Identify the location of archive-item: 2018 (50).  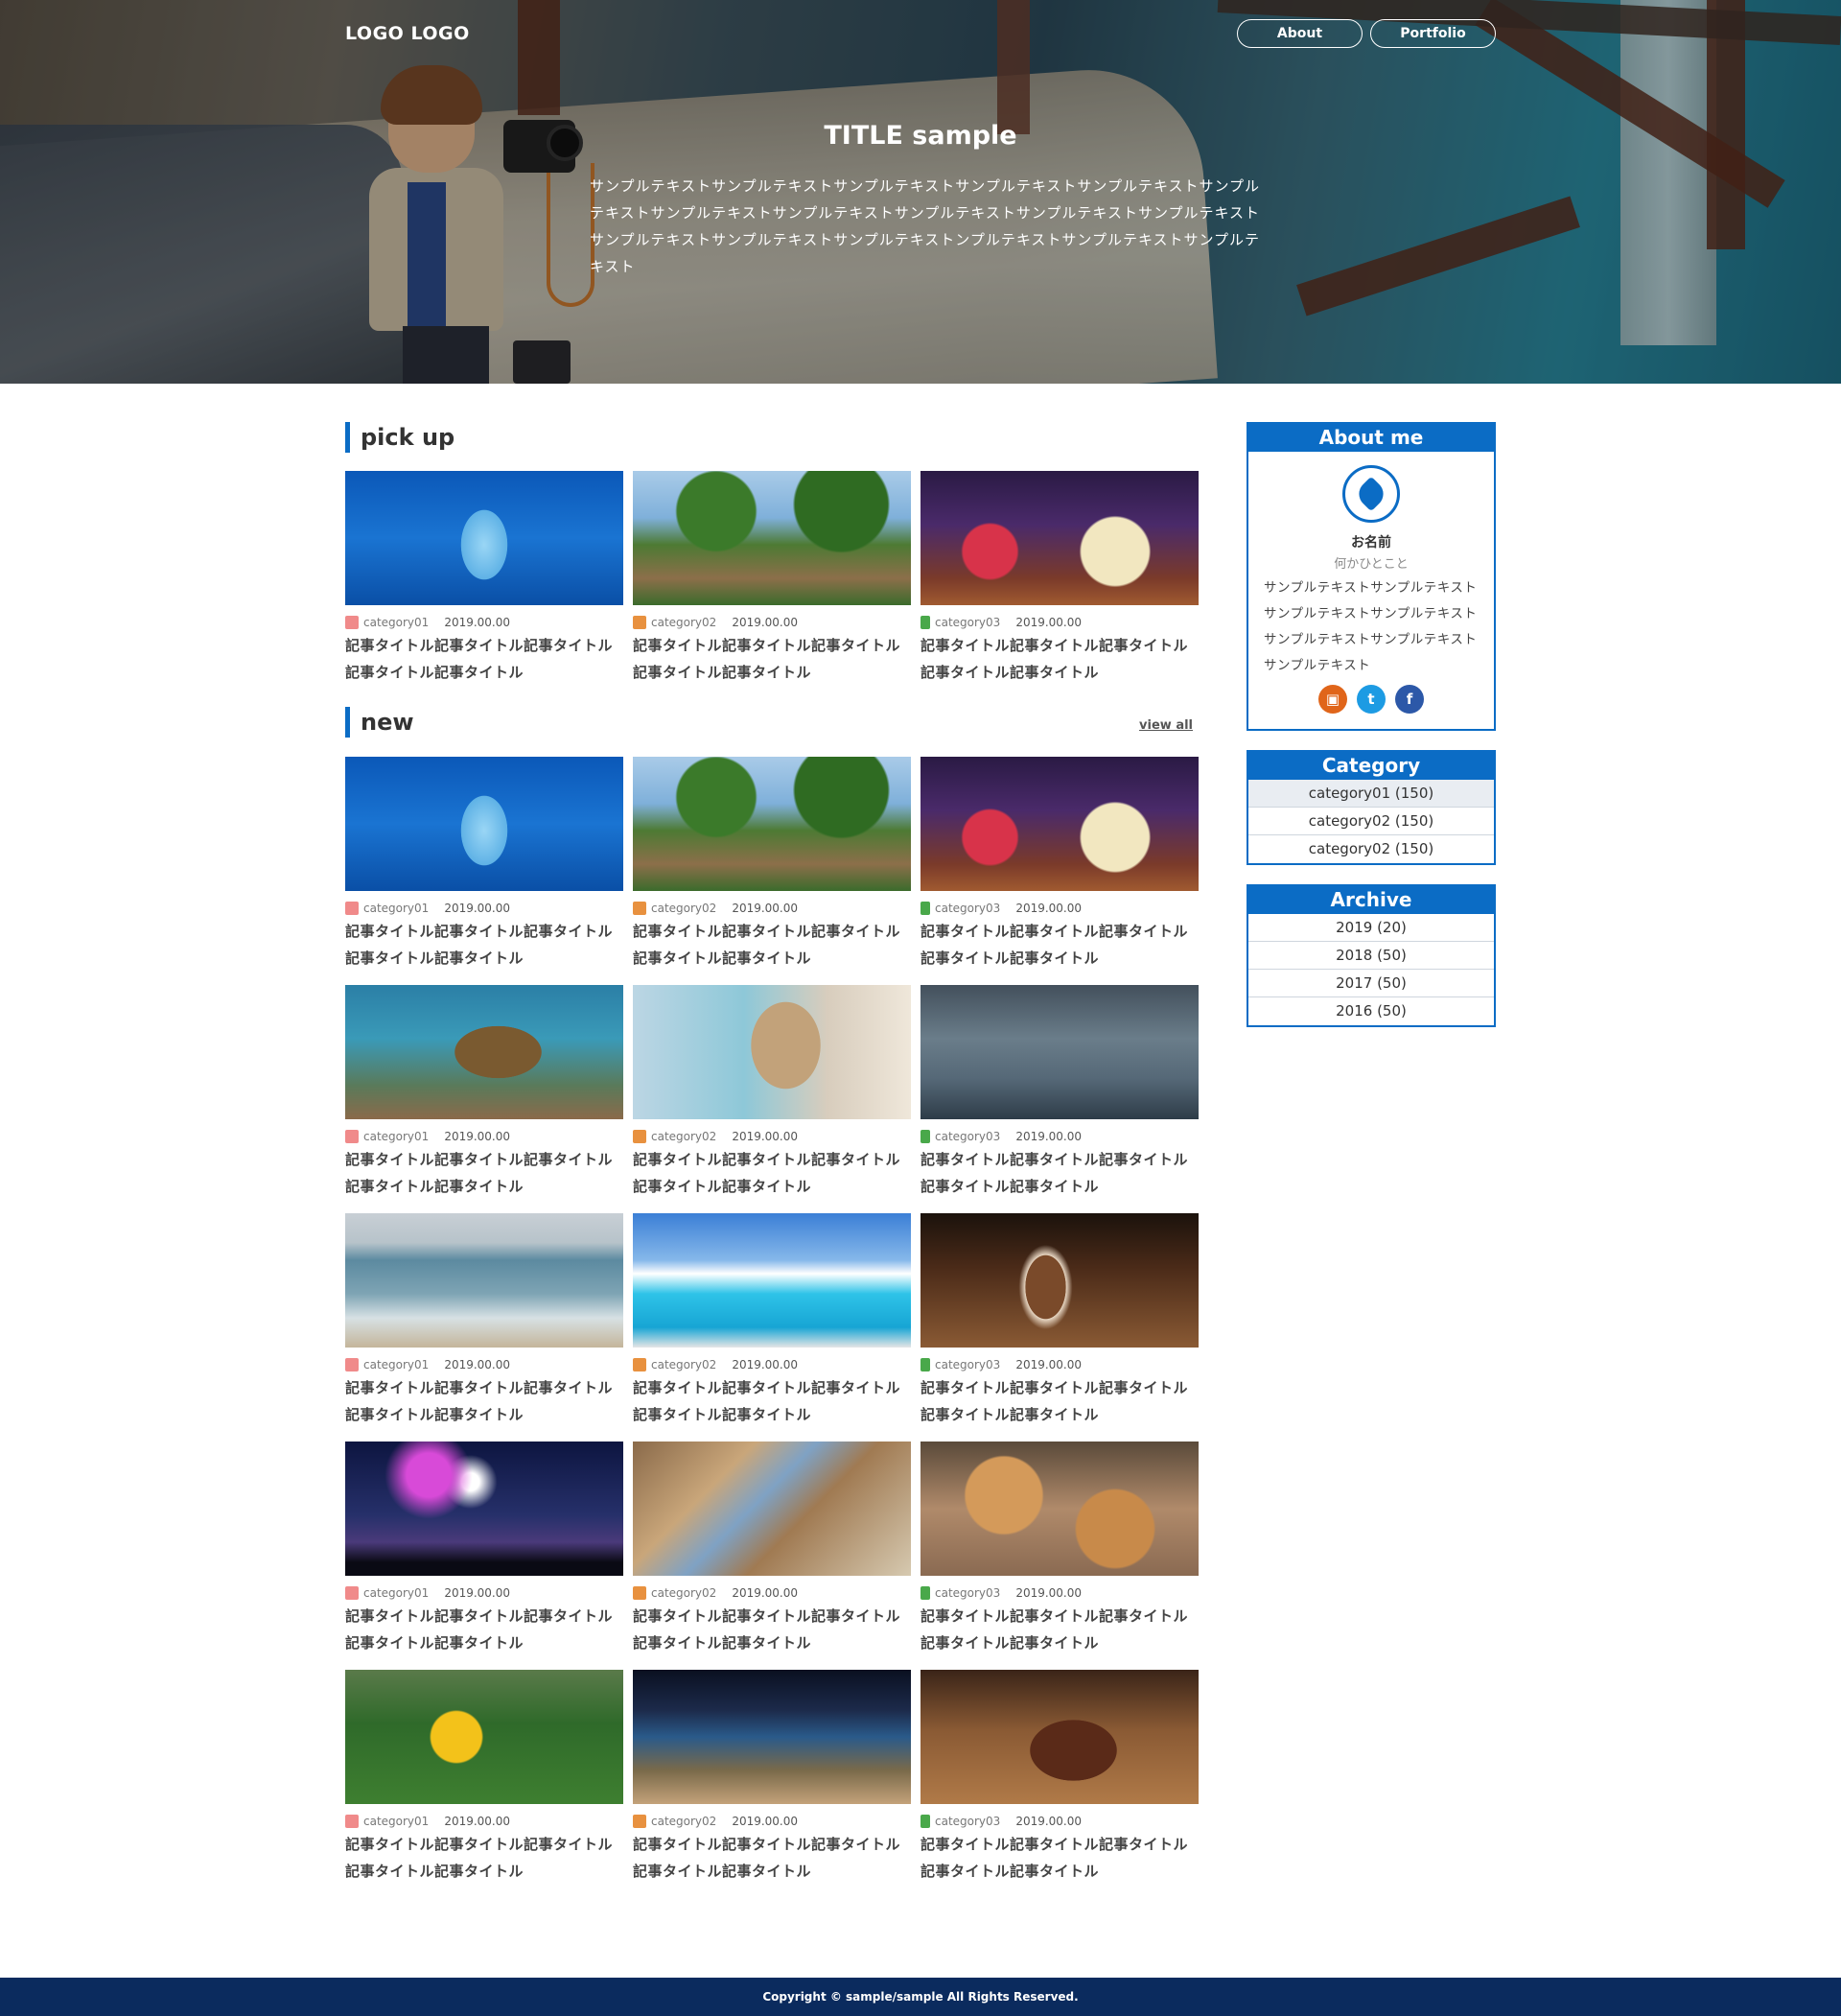
(1371, 956).